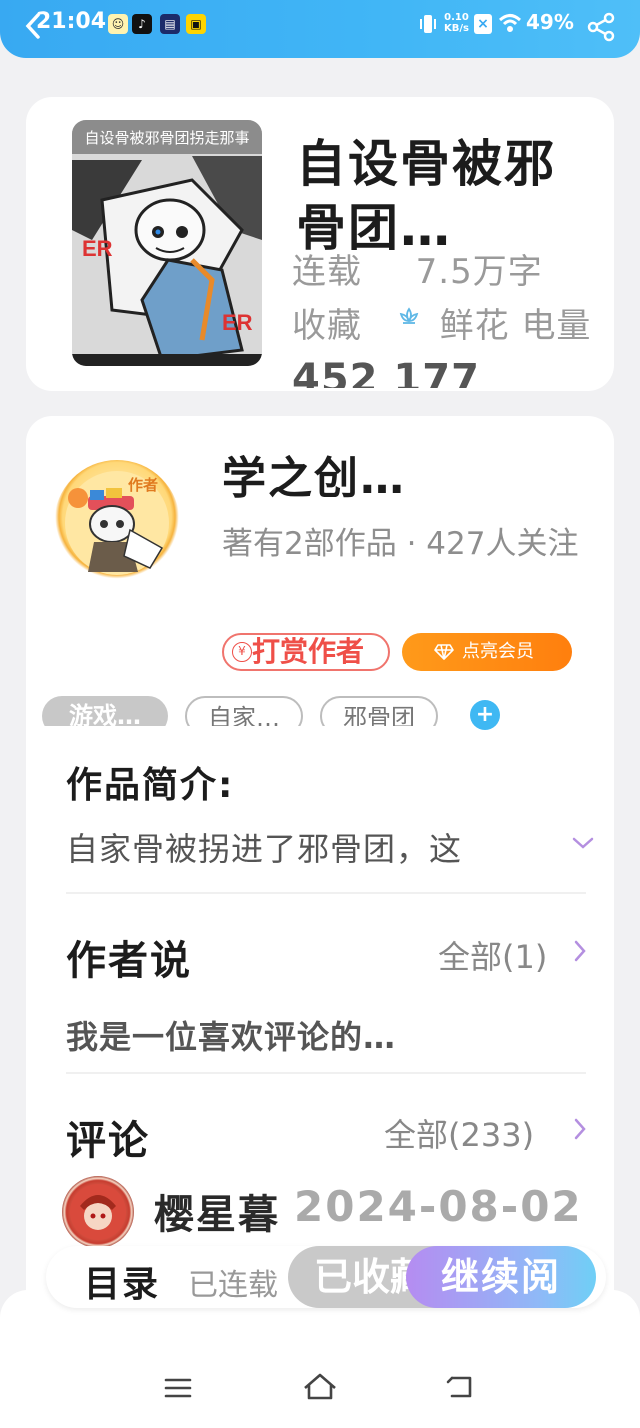  Describe the element at coordinates (196, 24) in the screenshot. I see `app-film-icon: ▣` at that location.